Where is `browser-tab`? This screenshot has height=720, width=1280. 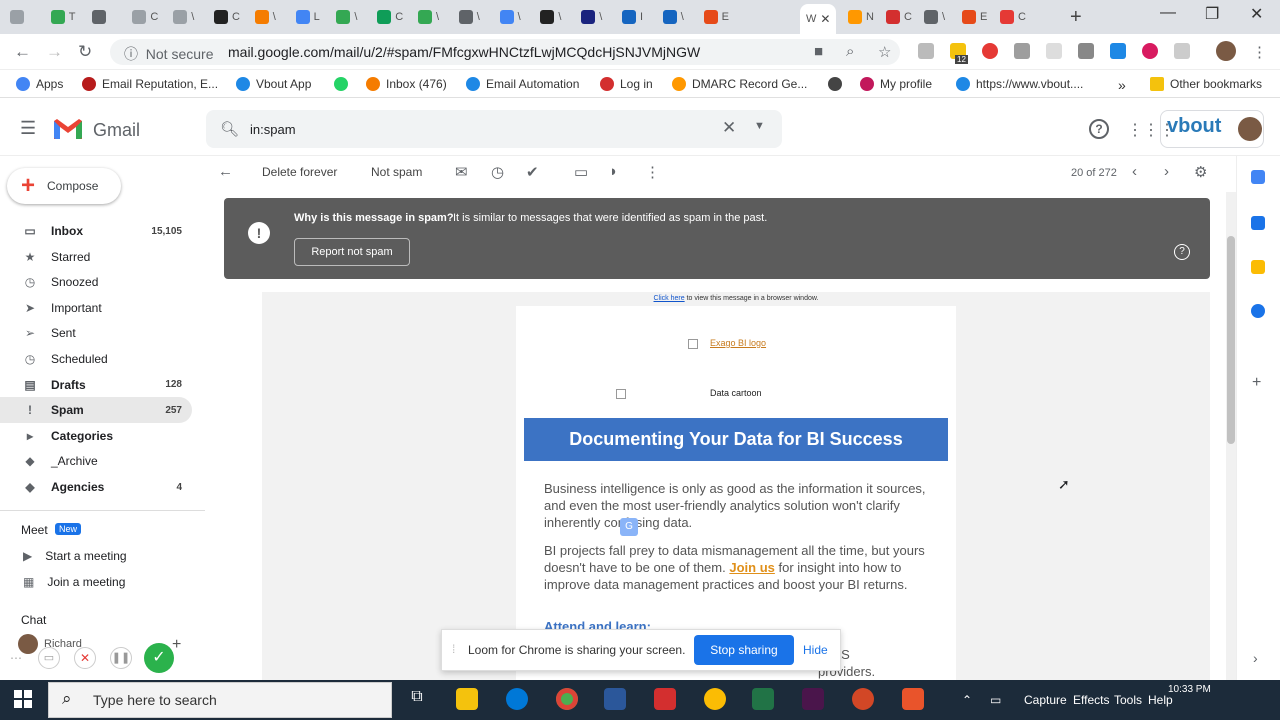
browser-tab is located at coordinates (19, 17).